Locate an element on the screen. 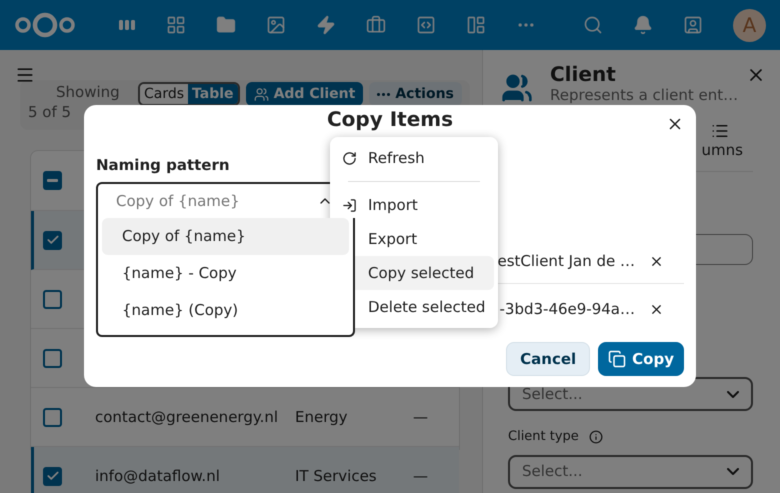 The image size is (780, 493). table-cell-text: contact@greenenergy.nl is located at coordinates (187, 417).